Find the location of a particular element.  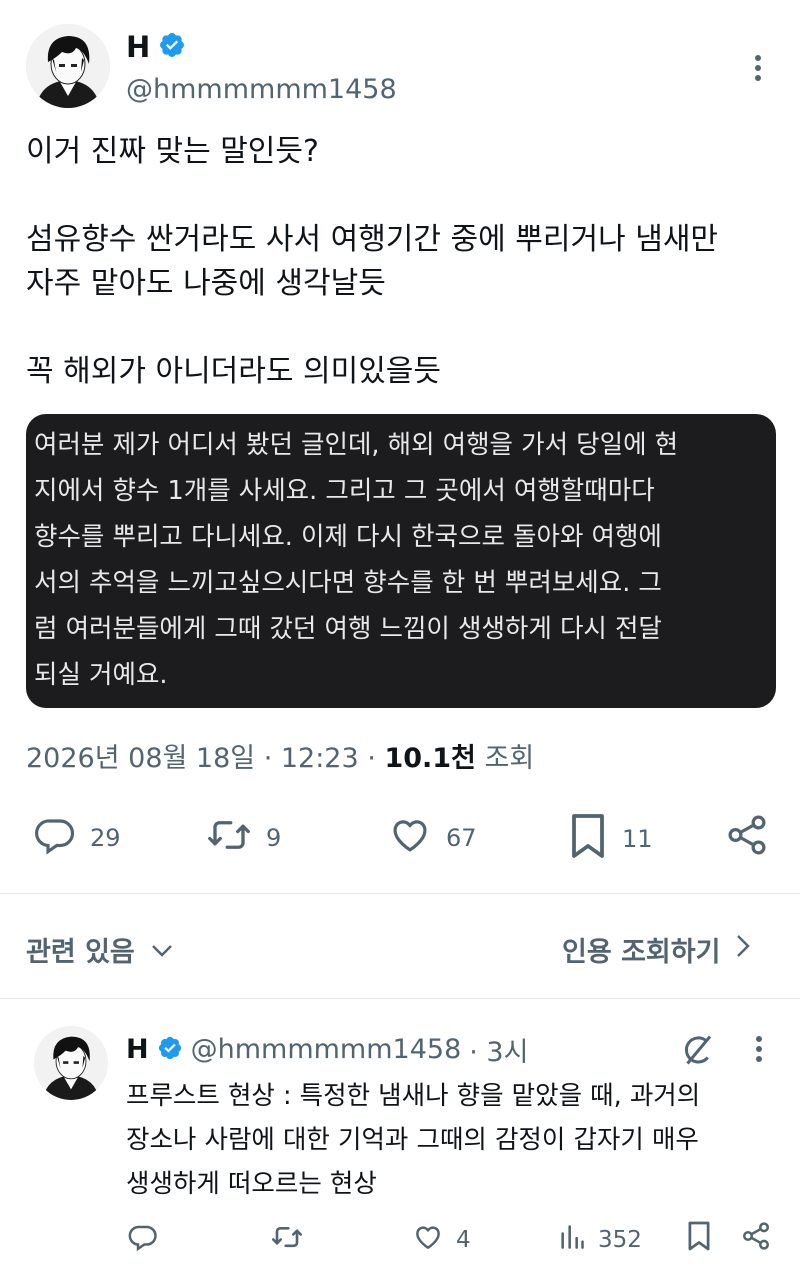

reply-like-count: 4 is located at coordinates (463, 1240).